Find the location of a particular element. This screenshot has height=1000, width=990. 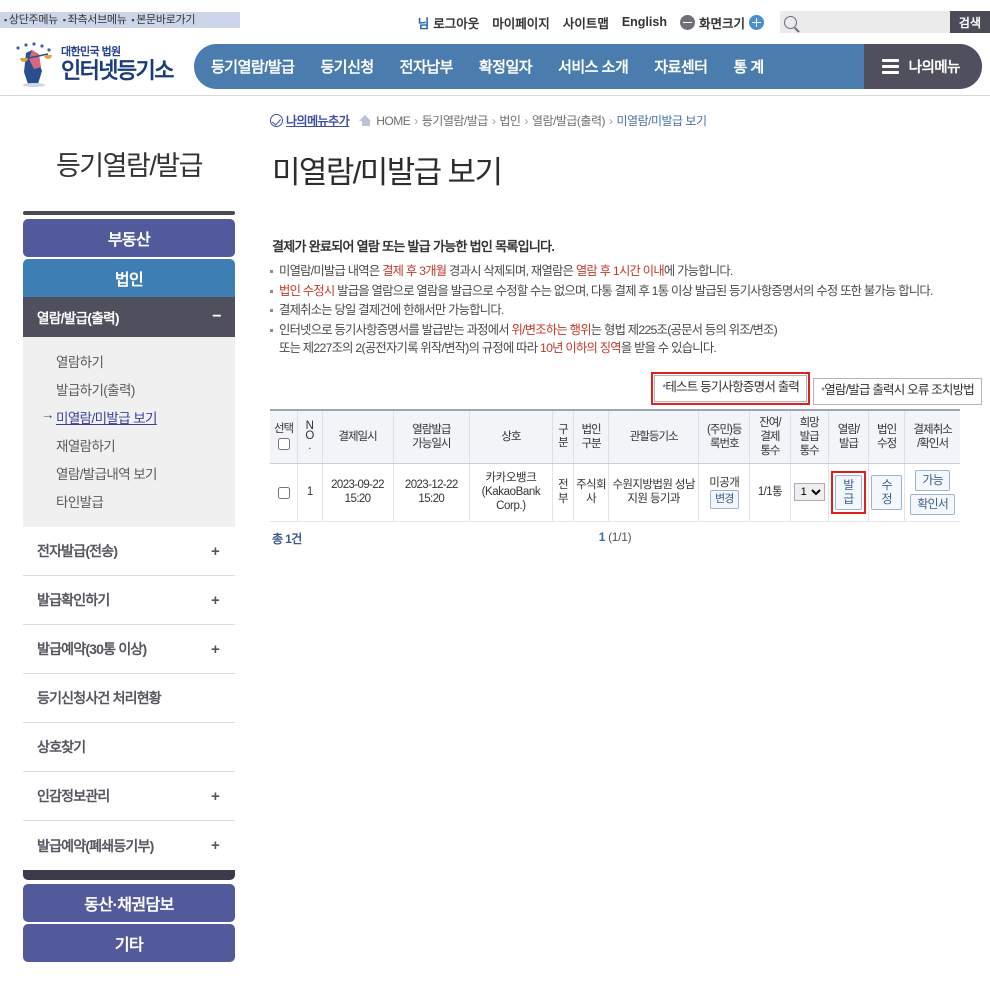

sidebar-item-other-issue: 타인발급 is located at coordinates (129, 501).